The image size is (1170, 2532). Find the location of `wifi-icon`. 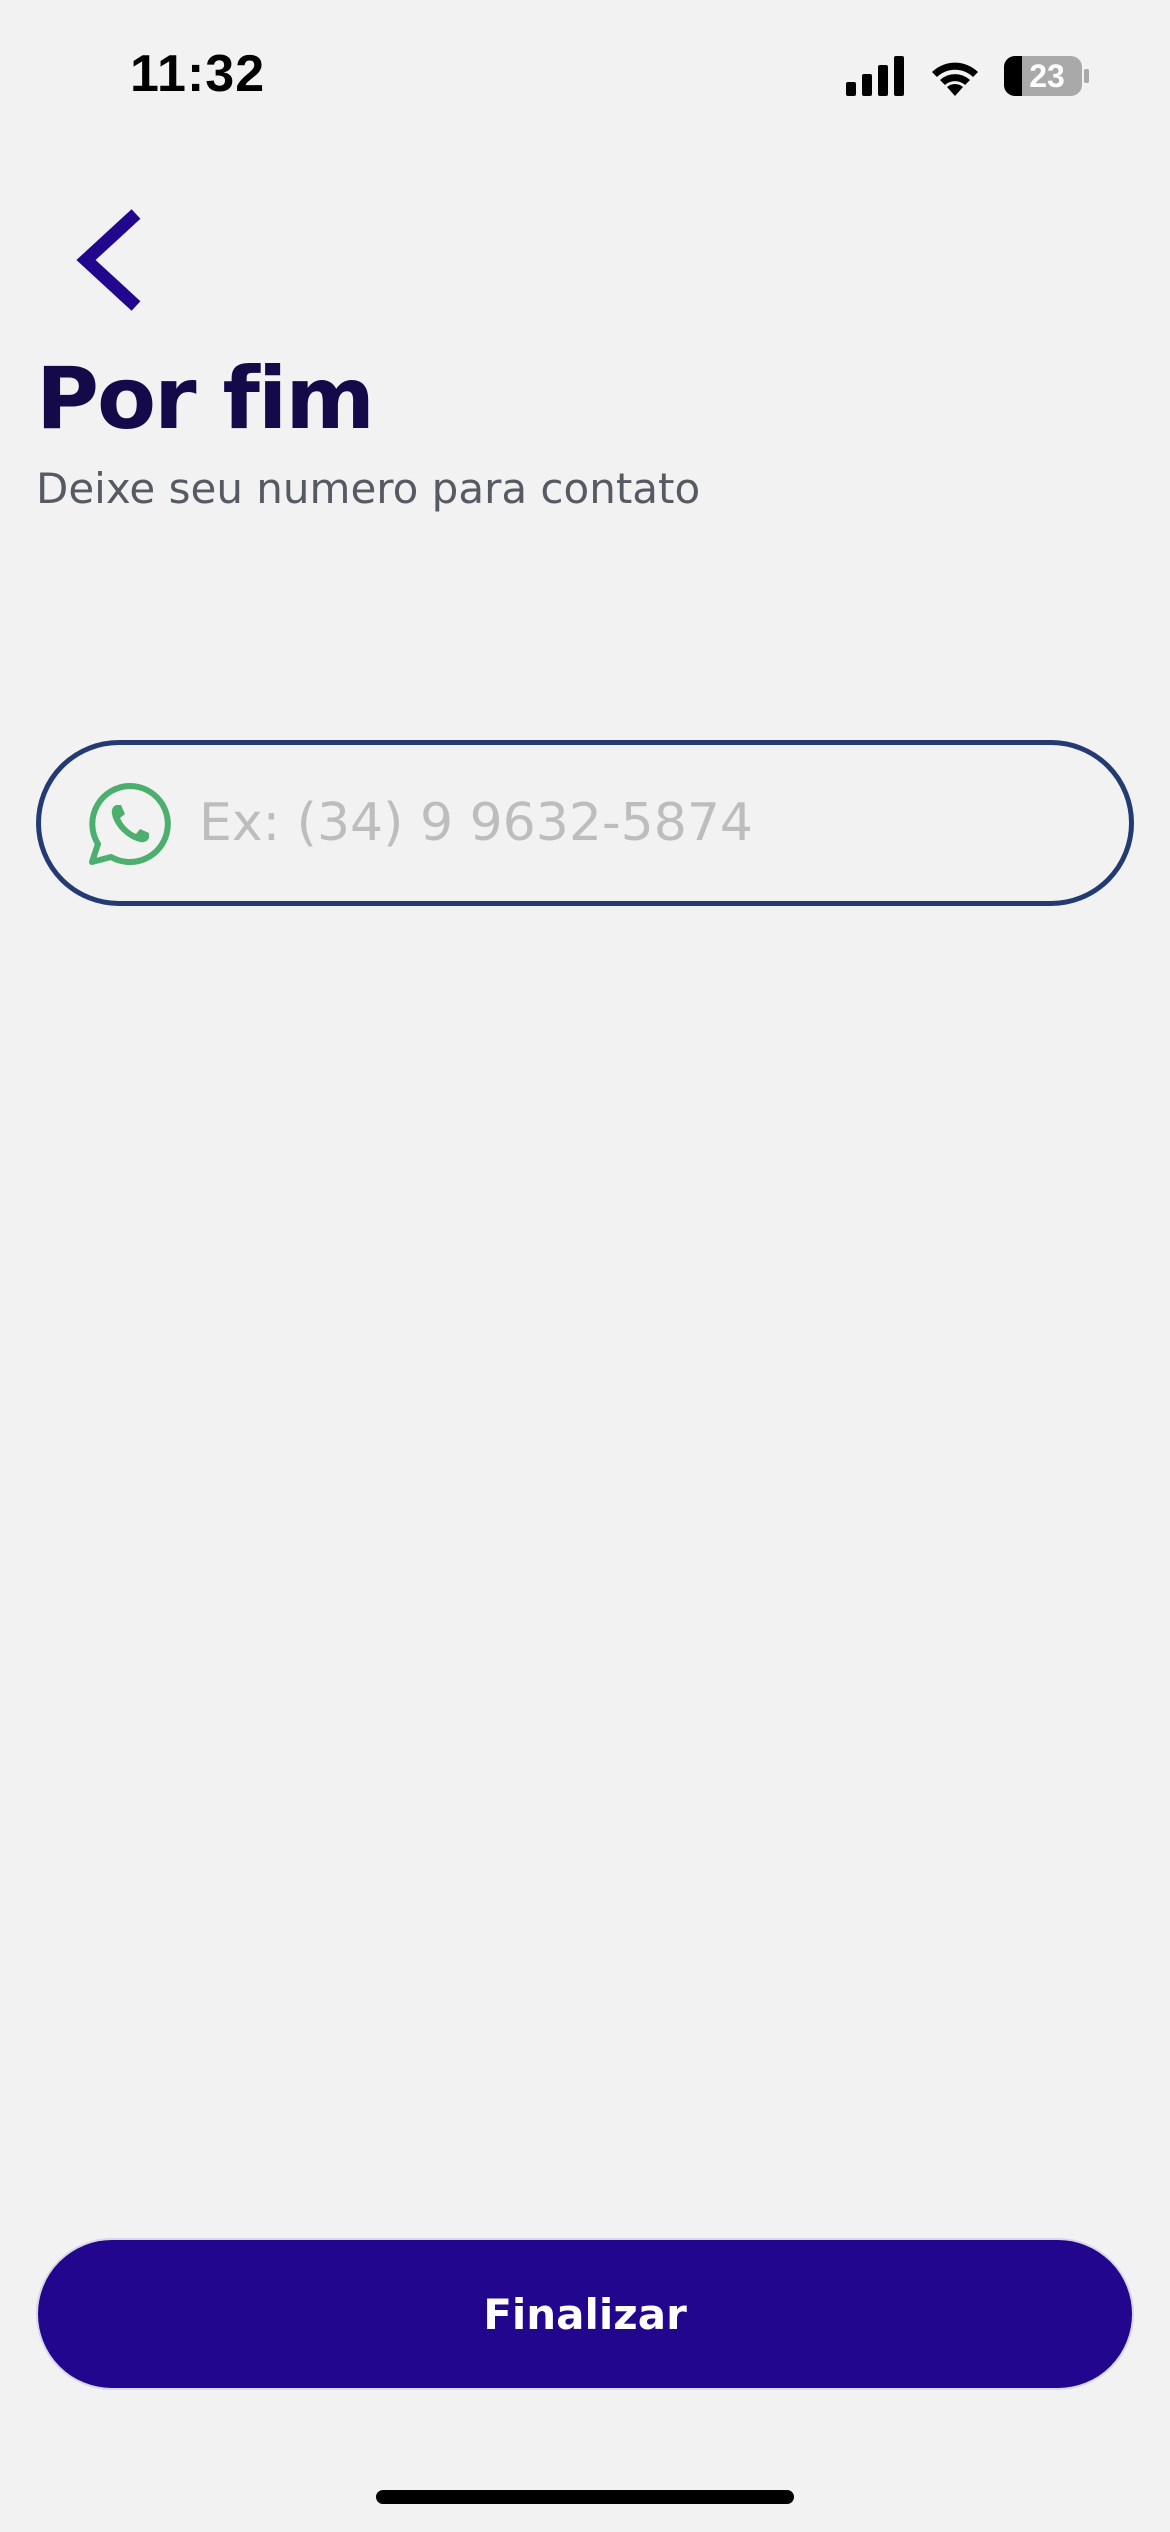

wifi-icon is located at coordinates (955, 76).